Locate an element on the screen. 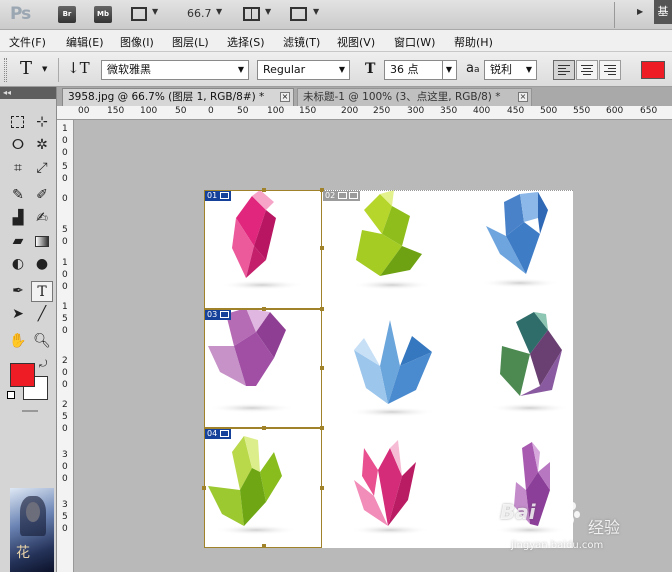 The height and width of the screenshot is (572, 672). font-size-select: 36 点 ▼ is located at coordinates (420, 70).